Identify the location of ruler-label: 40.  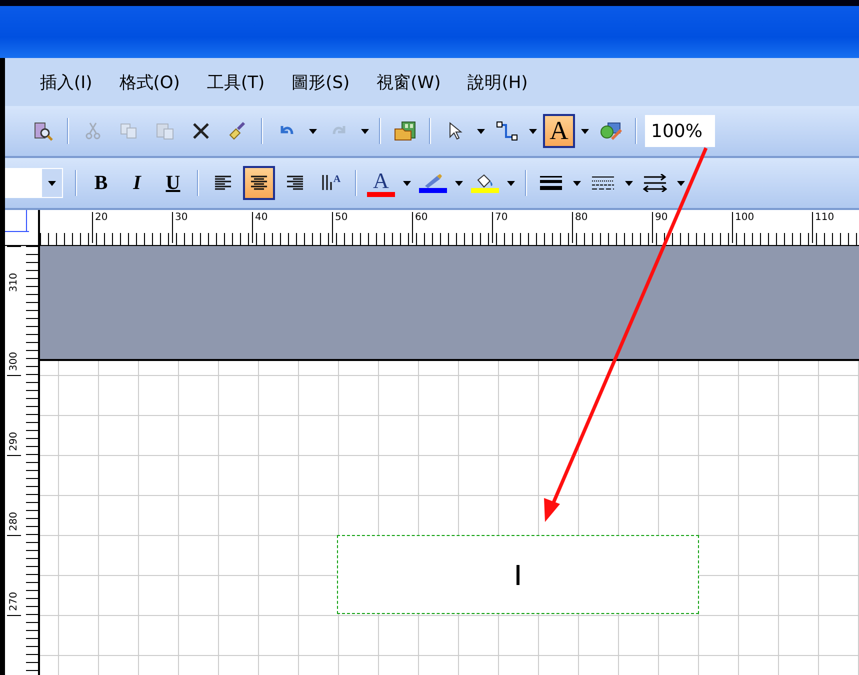
(260, 227).